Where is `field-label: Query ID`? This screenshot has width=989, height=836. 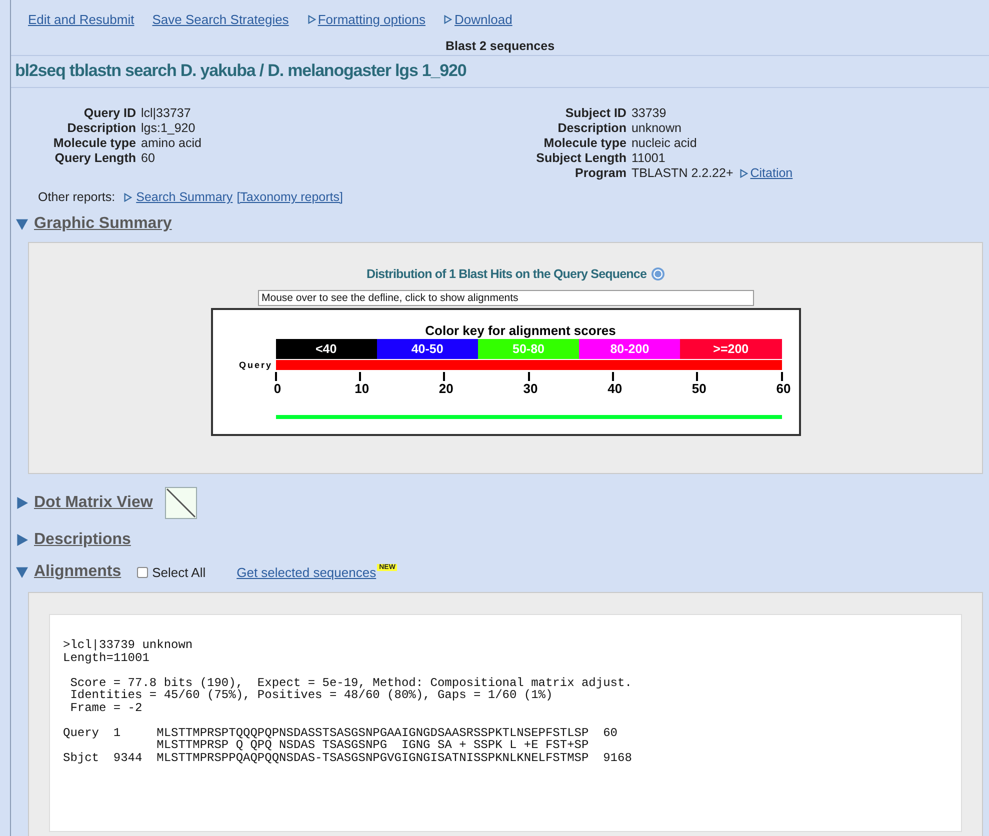 field-label: Query ID is located at coordinates (109, 113).